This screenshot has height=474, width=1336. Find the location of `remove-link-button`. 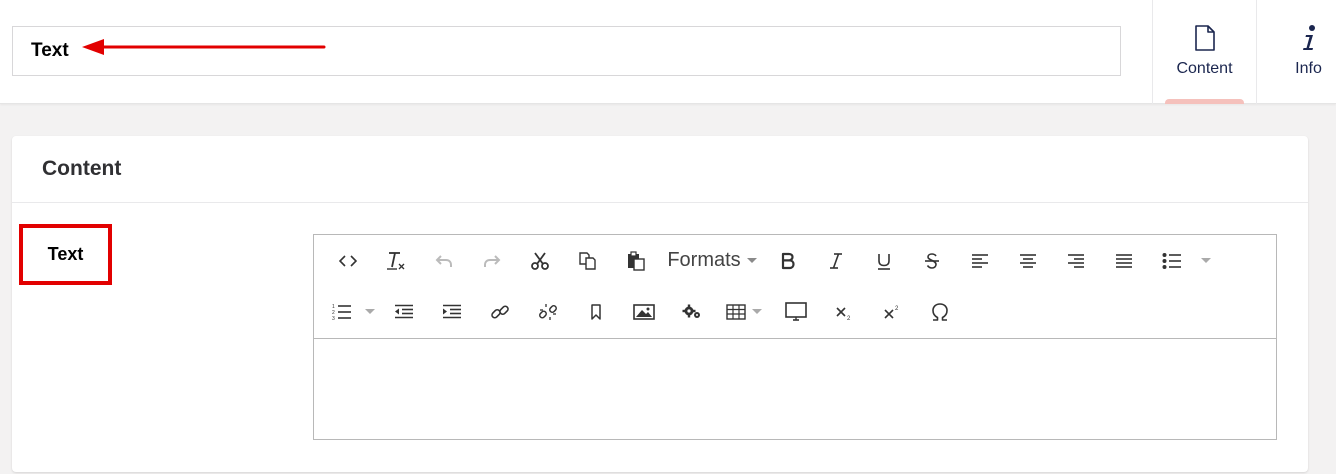

remove-link-button is located at coordinates (548, 312).